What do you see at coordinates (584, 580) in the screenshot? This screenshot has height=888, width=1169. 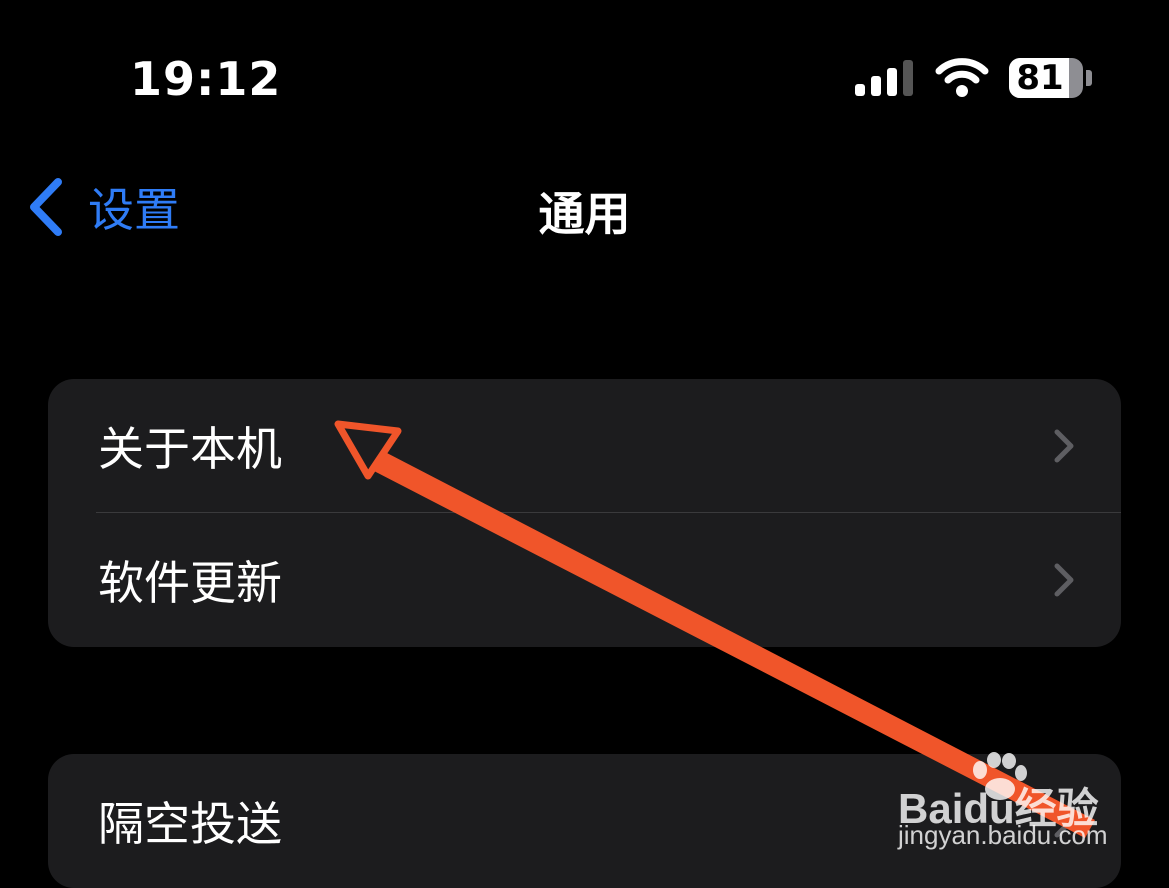 I see `row-software-update: 软件更新` at bounding box center [584, 580].